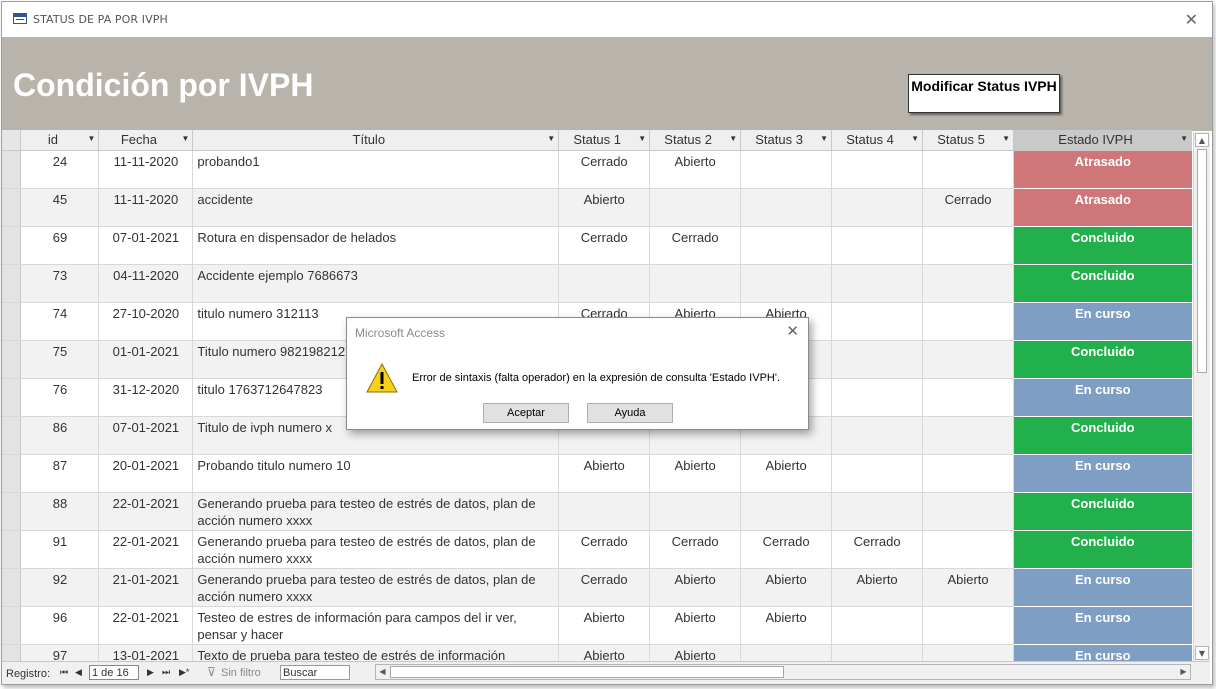 This screenshot has width=1216, height=689. I want to click on cell-id: 74, so click(60, 321).